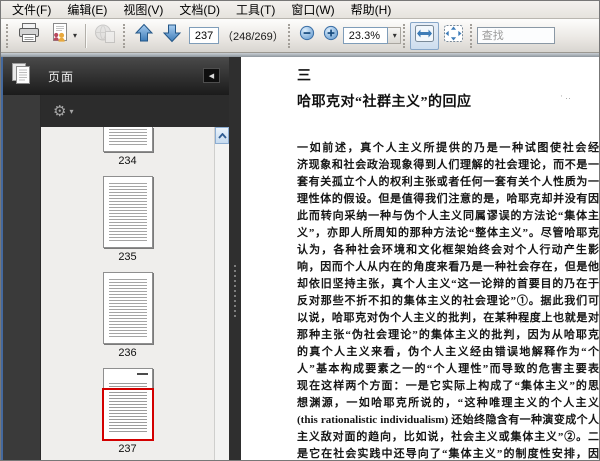  I want to click on document-text-line: 套有关孤立个人的权利主张或者任何一套有关个人性质为一, so click(448, 182).